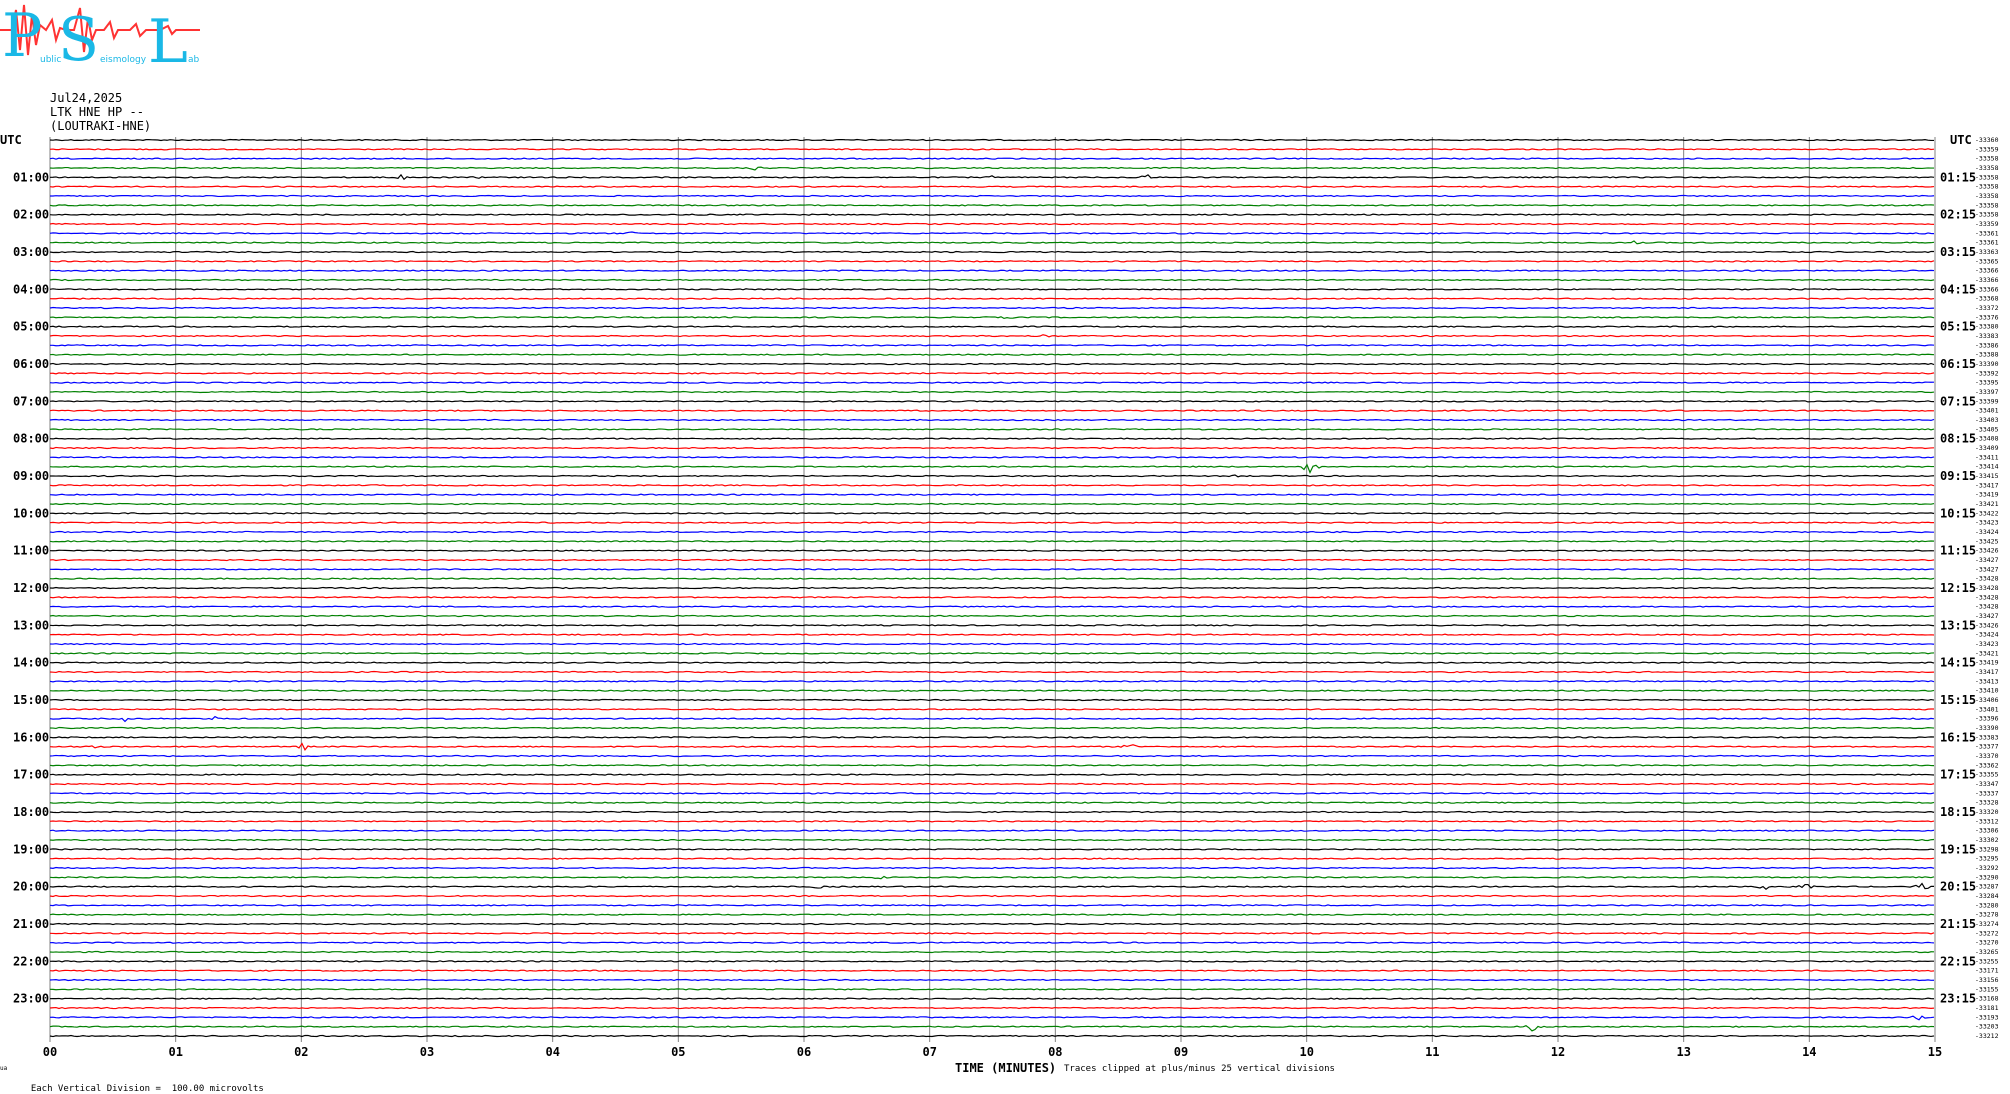 The width and height of the screenshot is (2010, 1094). What do you see at coordinates (1958, 551) in the screenshot?
I see `hour-label-right: 11:15` at bounding box center [1958, 551].